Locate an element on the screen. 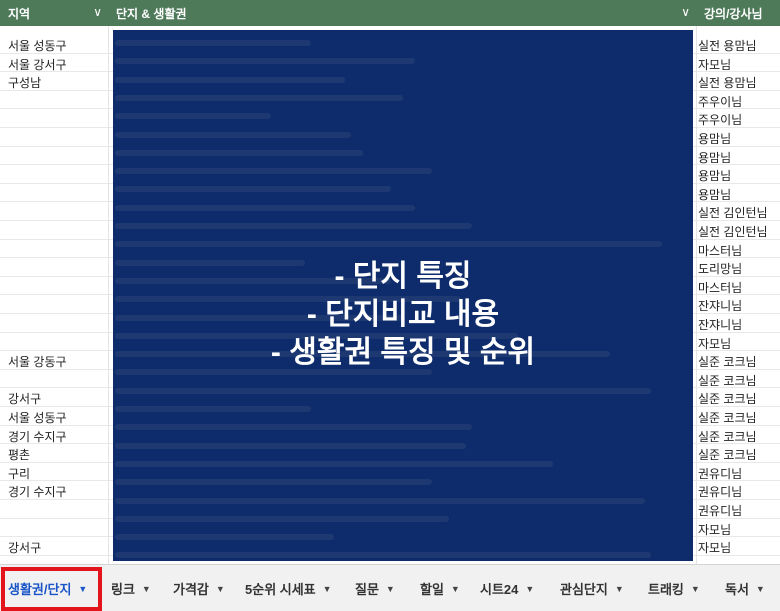  highlight-box is located at coordinates (51, 589).